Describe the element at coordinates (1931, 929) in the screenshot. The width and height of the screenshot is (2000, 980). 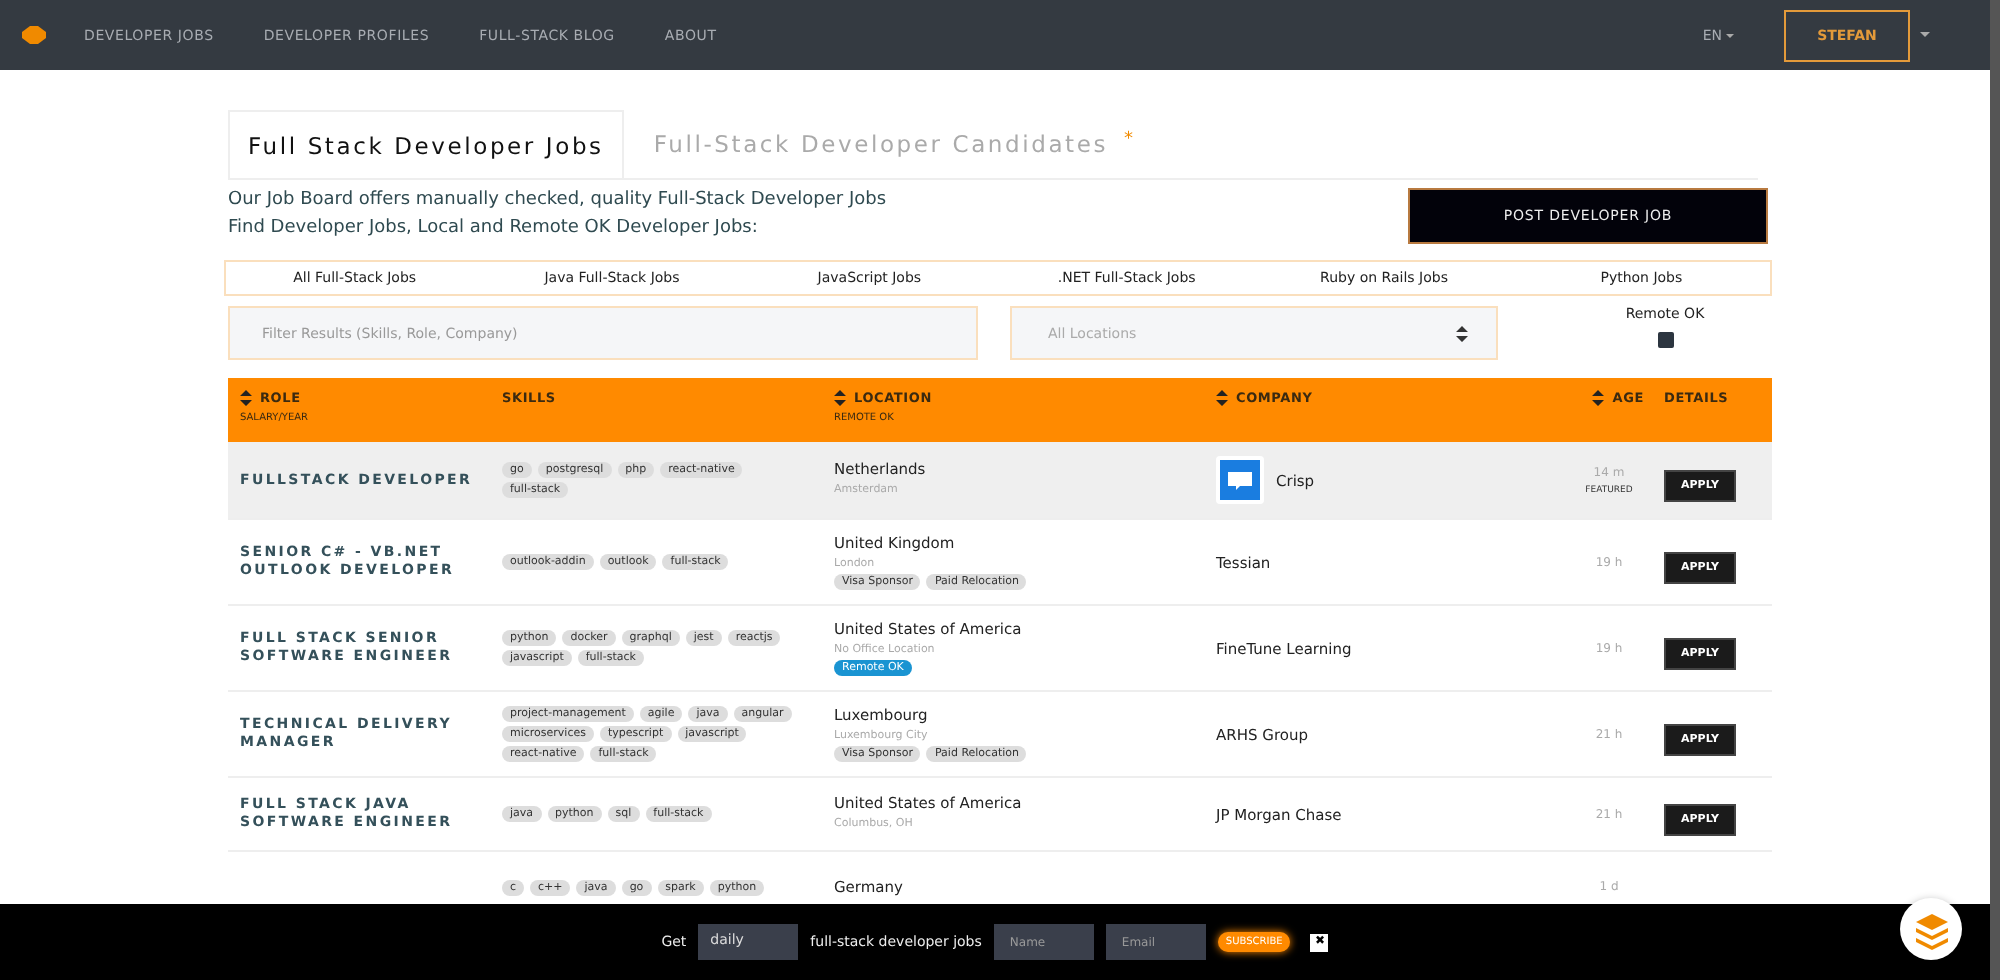
I see `layers-icon` at that location.